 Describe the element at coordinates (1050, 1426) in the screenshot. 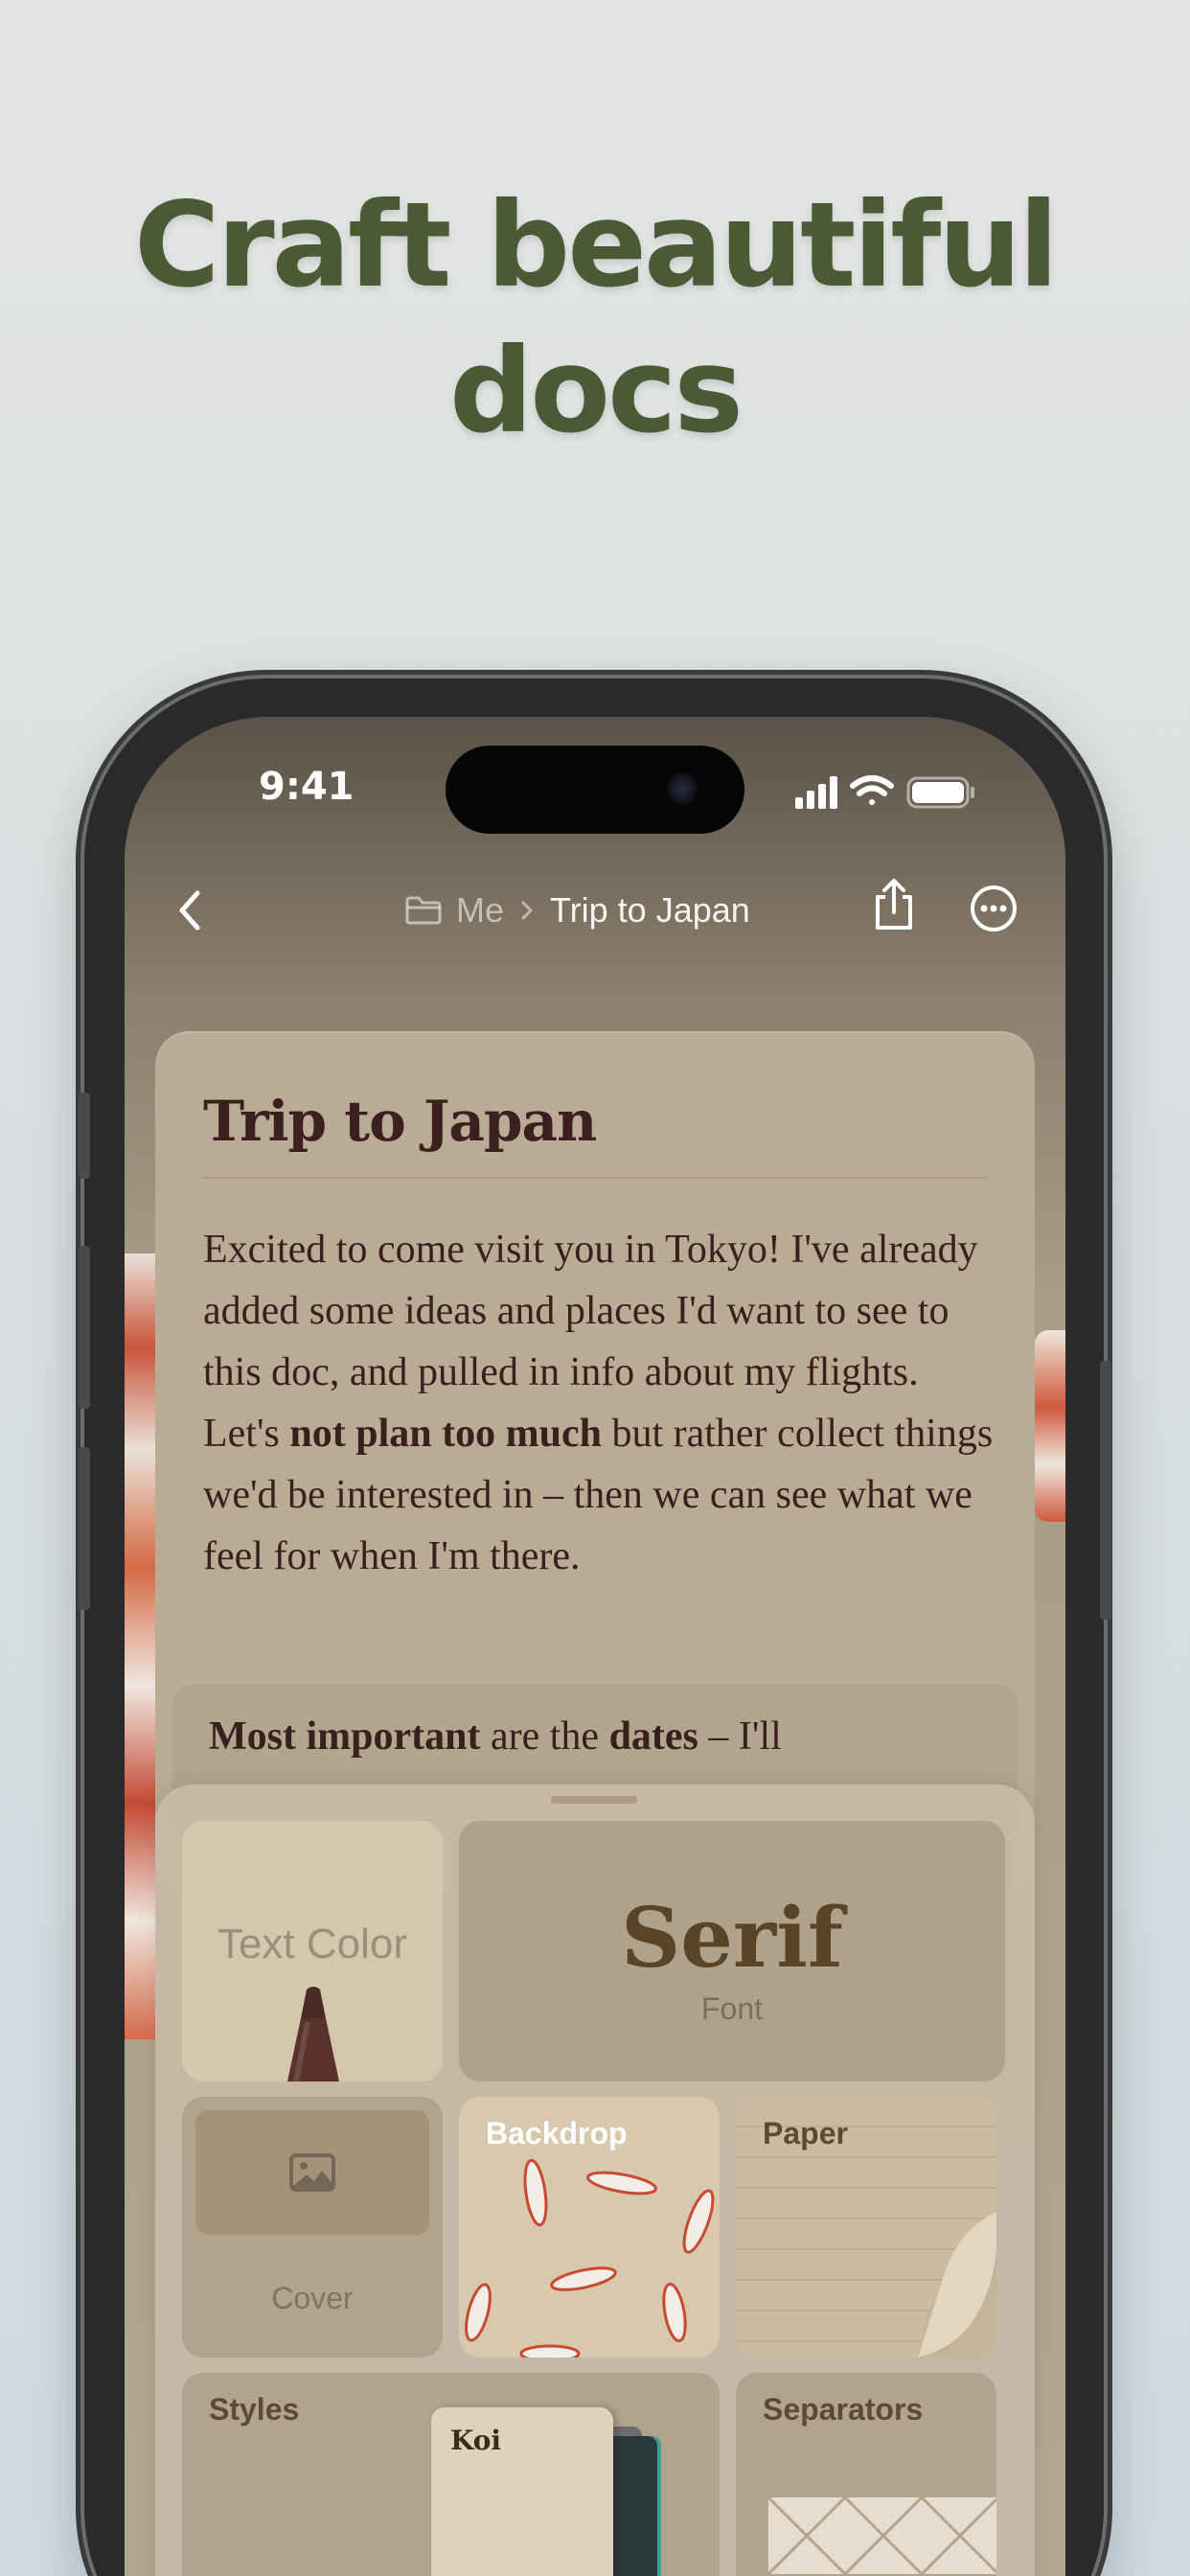

I see `koi-backdrop-right` at that location.